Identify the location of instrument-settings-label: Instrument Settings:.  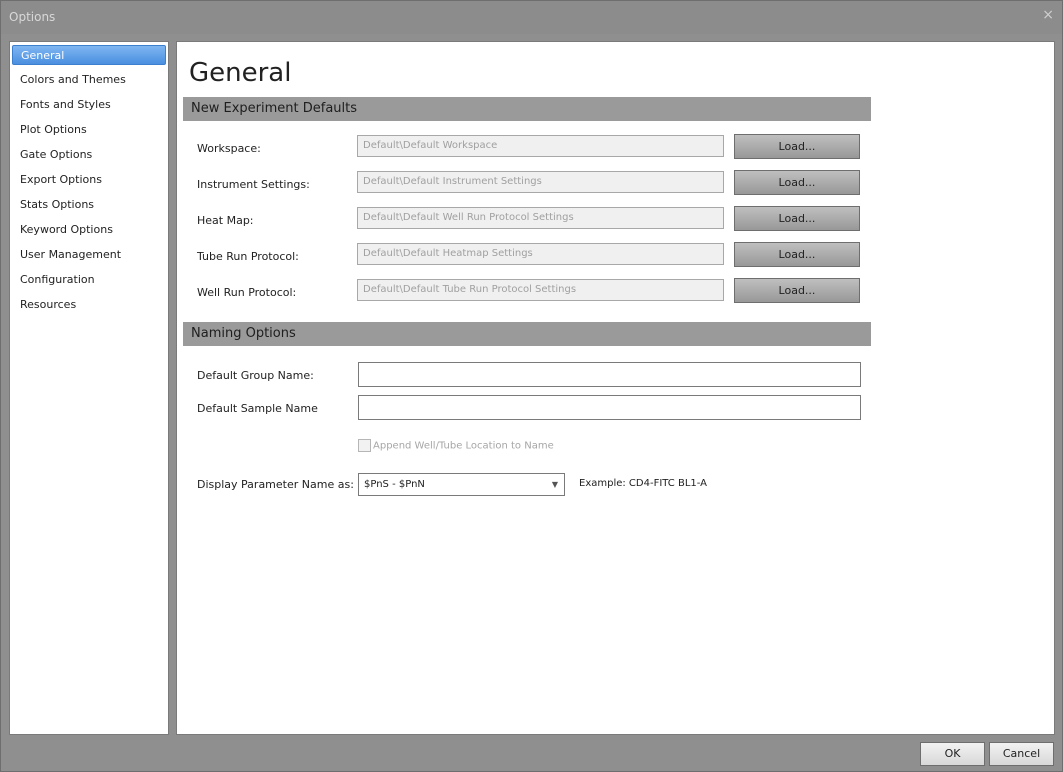
(253, 184).